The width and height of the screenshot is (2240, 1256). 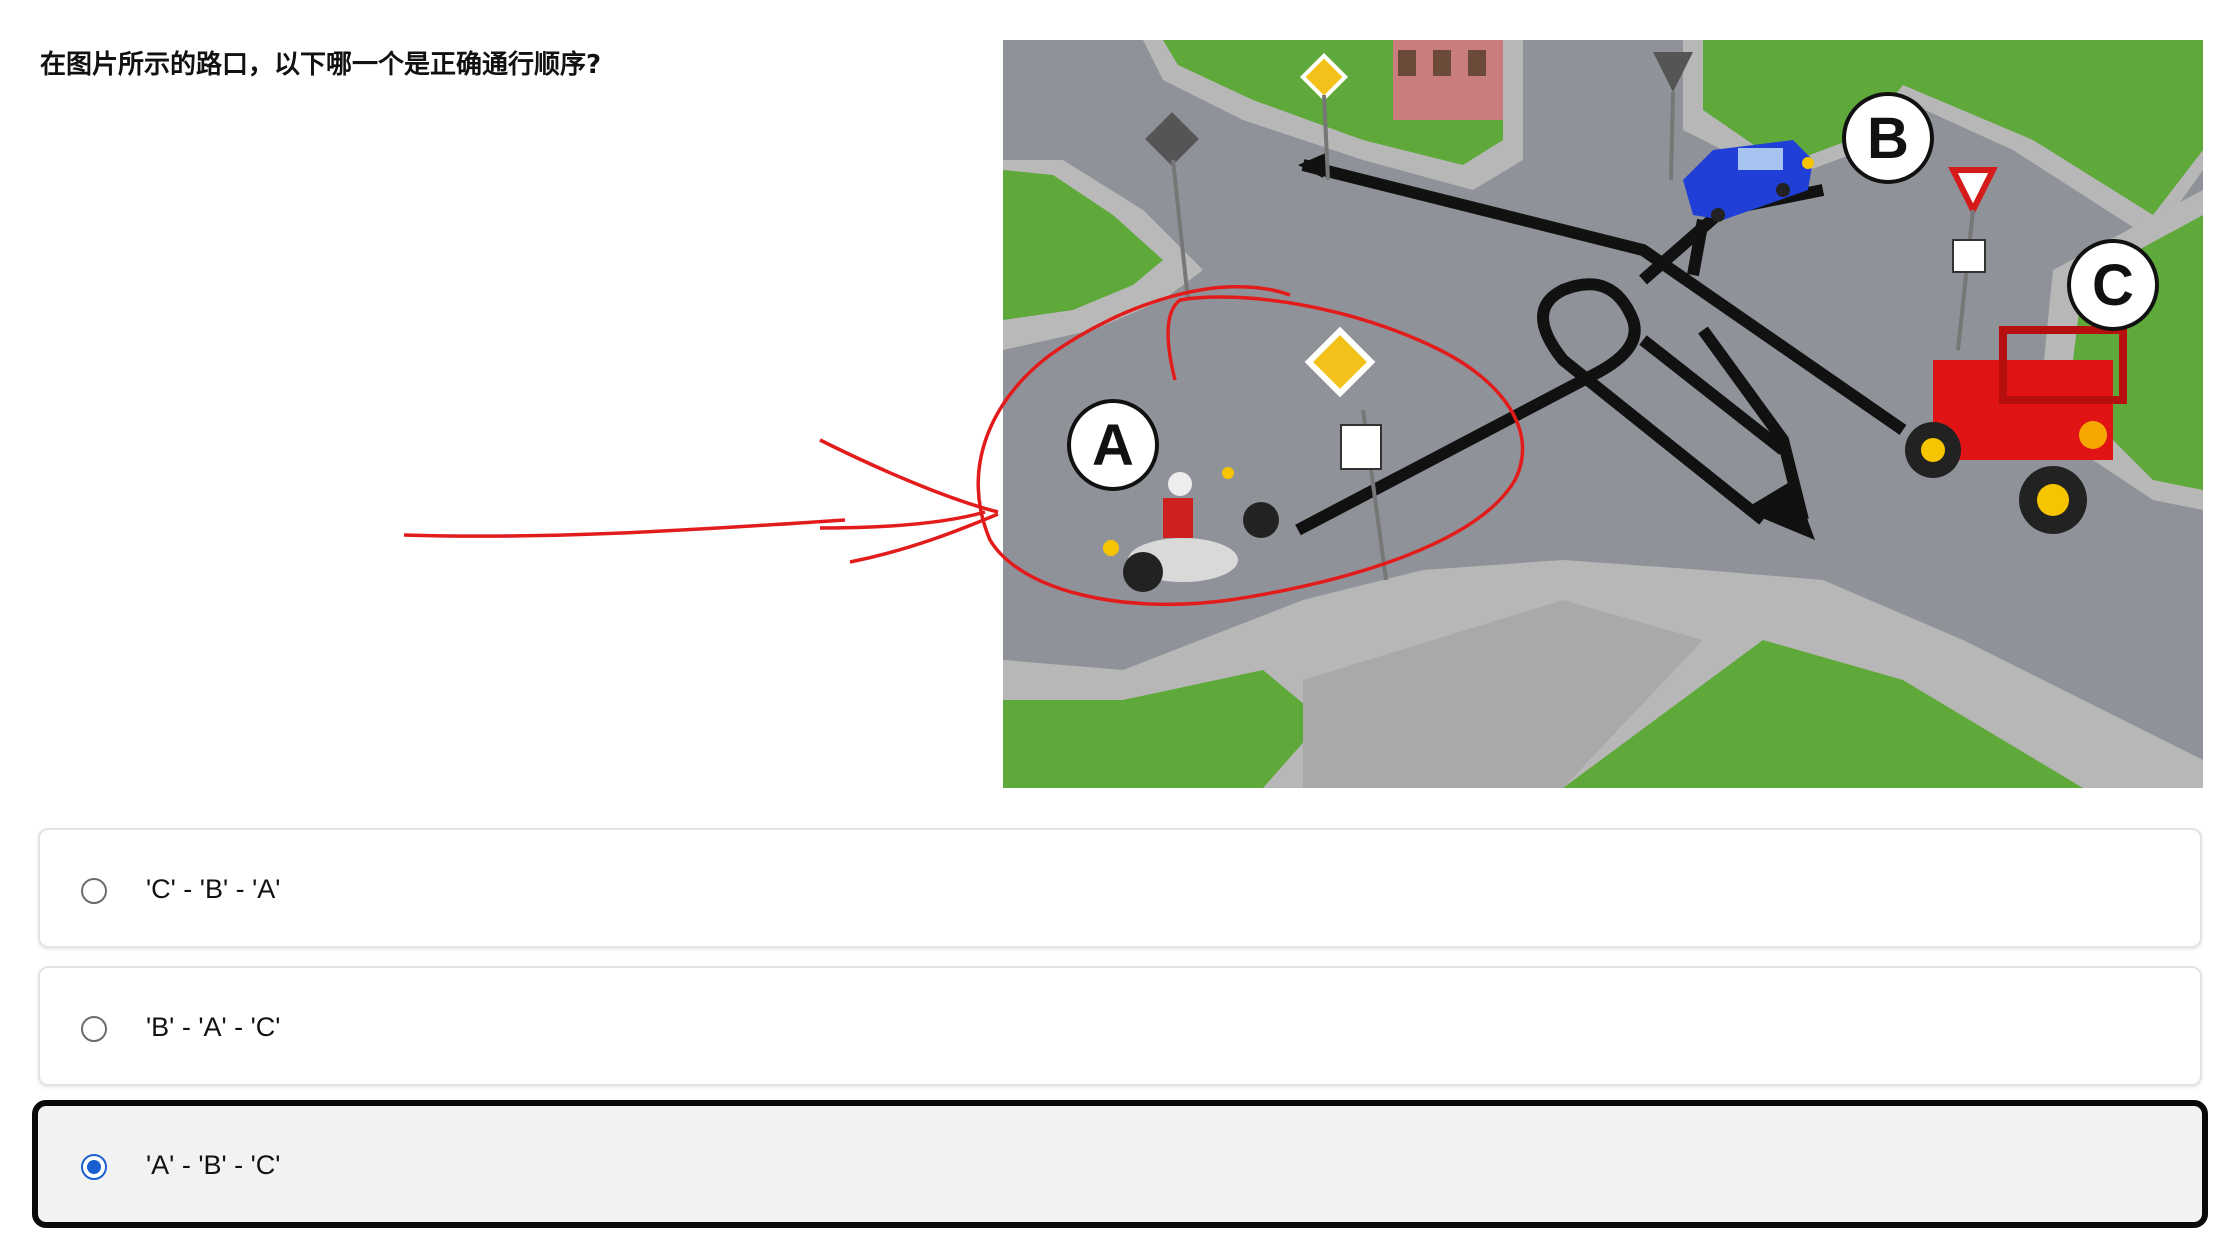 What do you see at coordinates (1120, 1164) in the screenshot?
I see `answer-option-3-selected: 'A' - 'B' - 'C'` at bounding box center [1120, 1164].